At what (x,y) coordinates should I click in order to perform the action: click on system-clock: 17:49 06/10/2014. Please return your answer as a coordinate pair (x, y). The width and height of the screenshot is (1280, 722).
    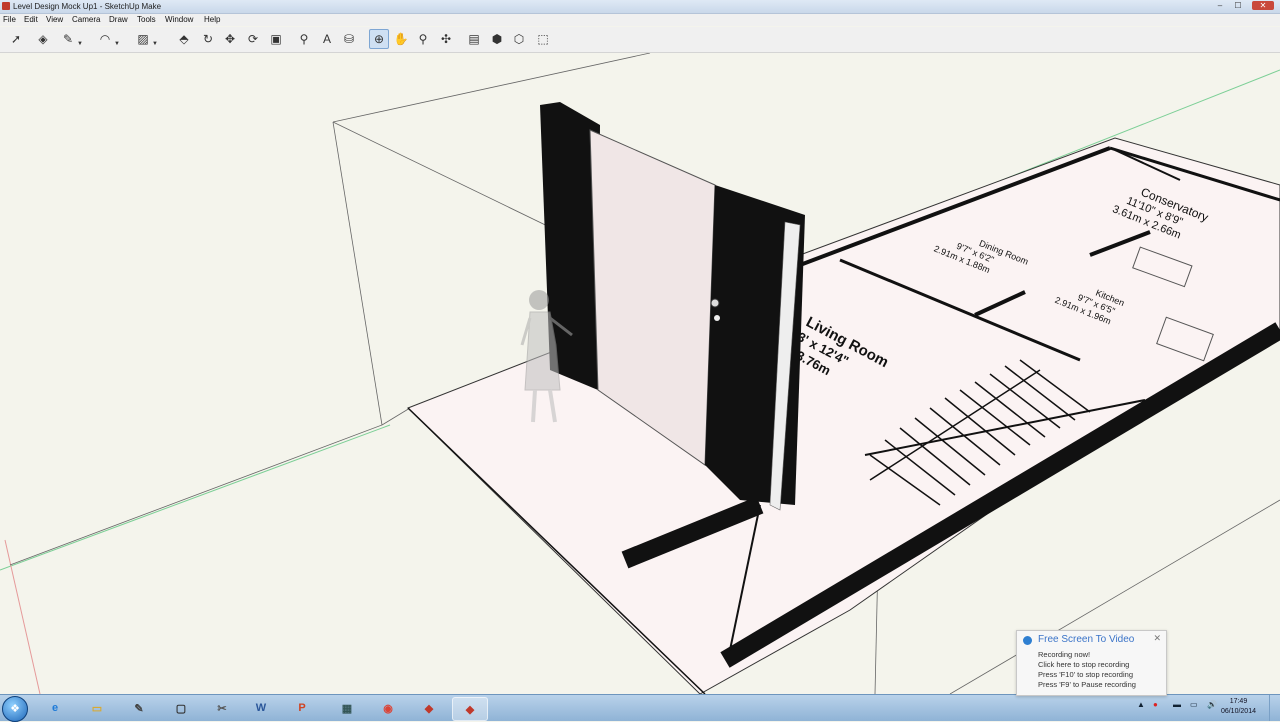
    Looking at the image, I should click on (1238, 707).